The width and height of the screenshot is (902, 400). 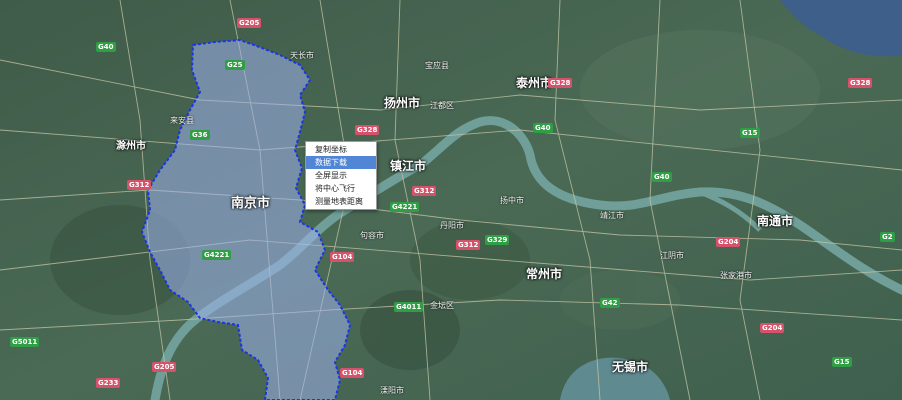 What do you see at coordinates (442, 305) in the screenshot?
I see `town-label: 金坛区` at bounding box center [442, 305].